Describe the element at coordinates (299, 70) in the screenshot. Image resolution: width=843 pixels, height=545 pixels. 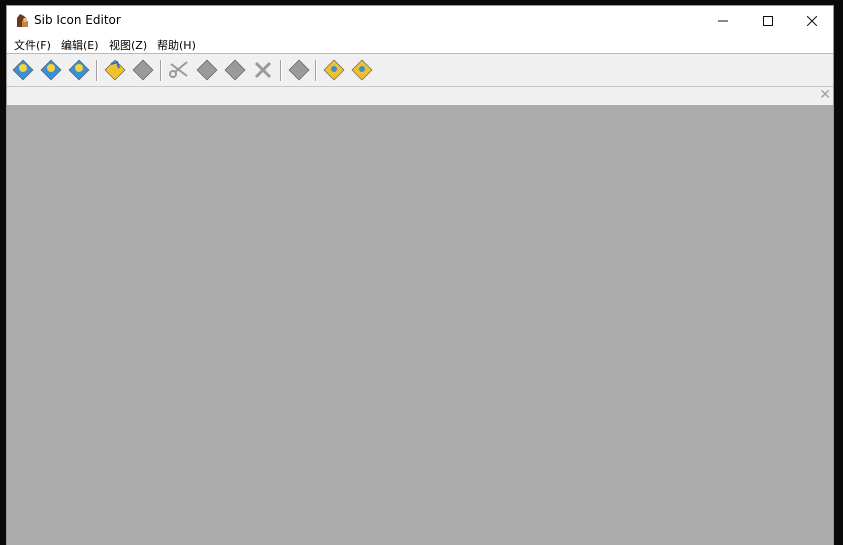
I see `properties-icon` at that location.